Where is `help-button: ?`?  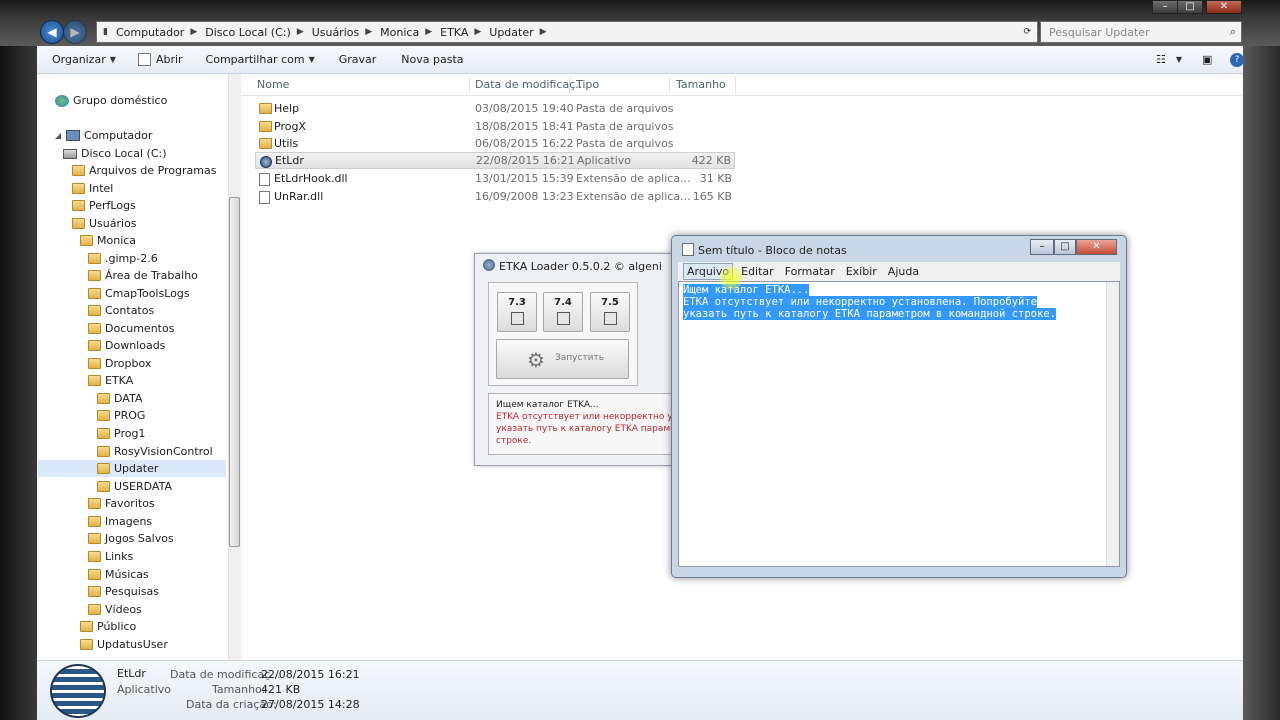
help-button: ? is located at coordinates (1237, 59).